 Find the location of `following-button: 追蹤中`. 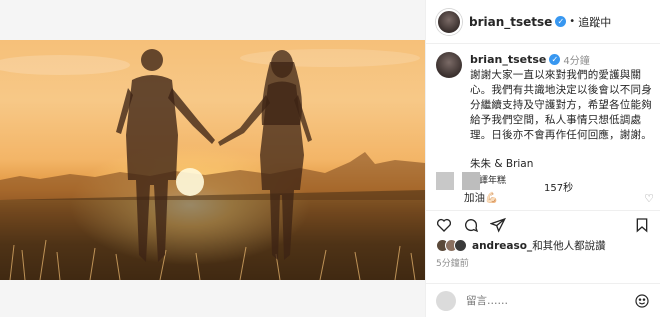

following-button: 追蹤中 is located at coordinates (594, 22).